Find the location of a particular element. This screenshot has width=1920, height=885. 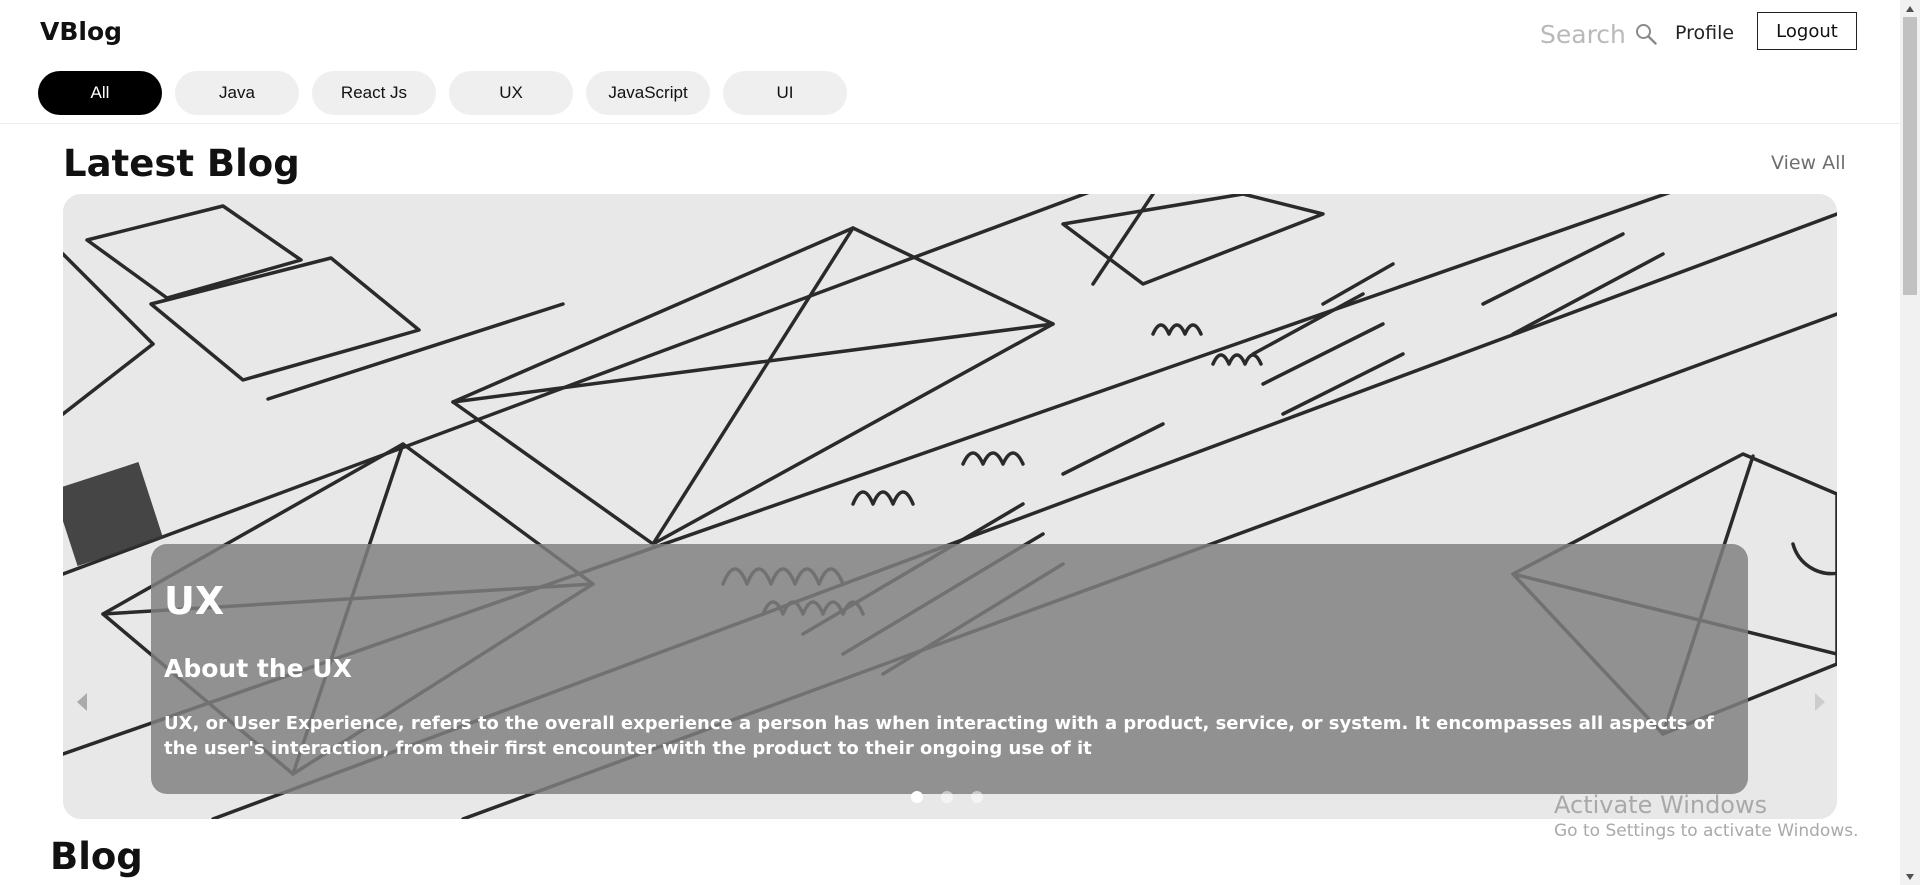

profile-link: Profile is located at coordinates (1704, 33).